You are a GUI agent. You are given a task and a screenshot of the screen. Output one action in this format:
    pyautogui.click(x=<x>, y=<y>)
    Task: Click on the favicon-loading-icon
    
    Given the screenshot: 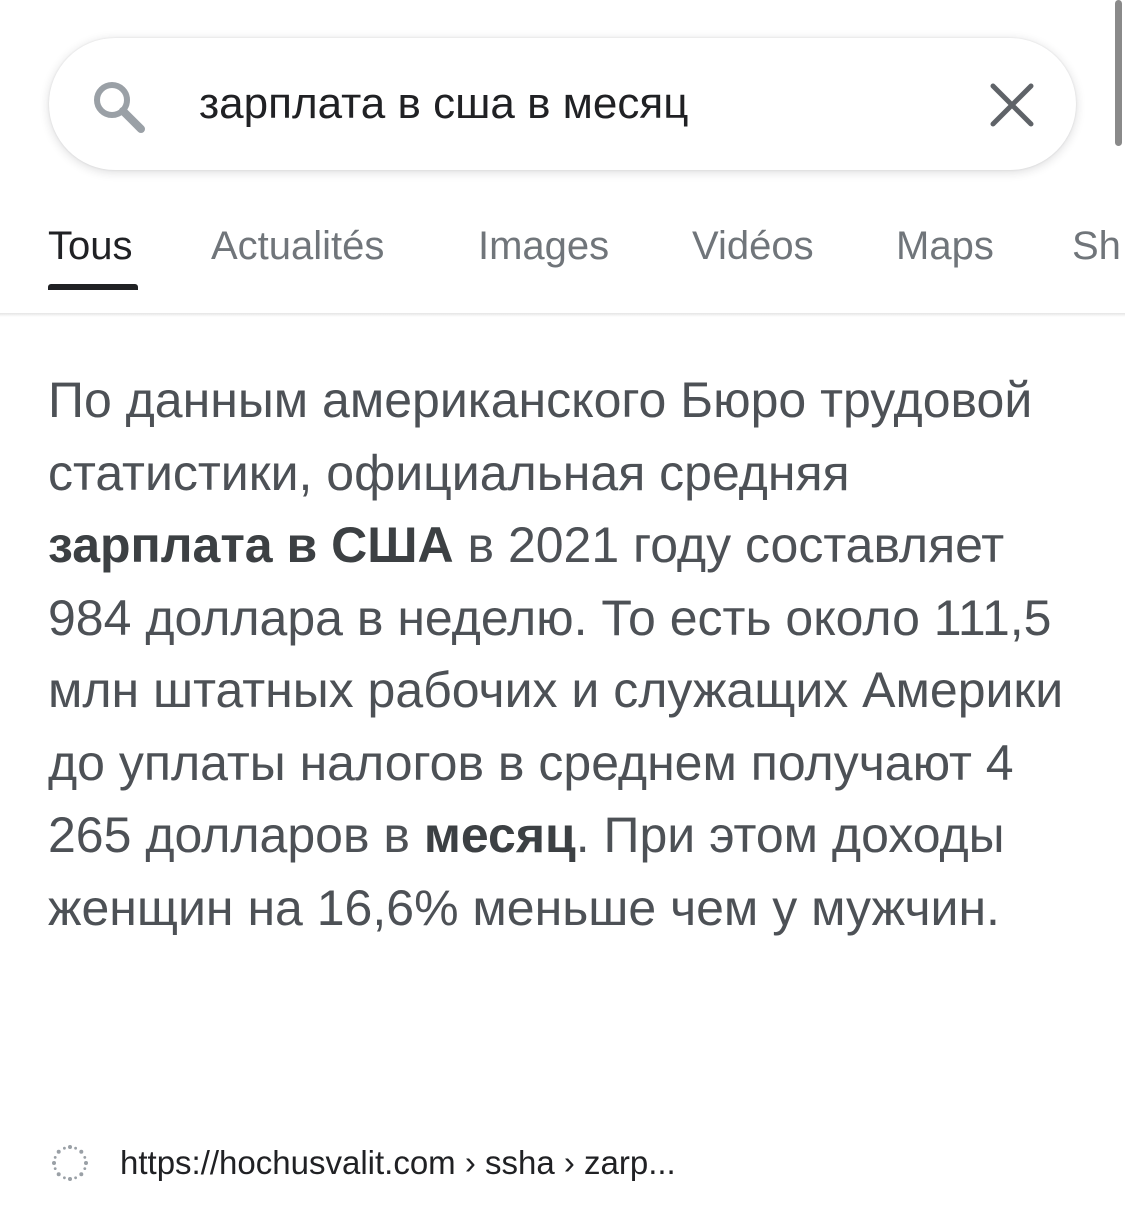 What is the action you would take?
    pyautogui.click(x=70, y=1163)
    